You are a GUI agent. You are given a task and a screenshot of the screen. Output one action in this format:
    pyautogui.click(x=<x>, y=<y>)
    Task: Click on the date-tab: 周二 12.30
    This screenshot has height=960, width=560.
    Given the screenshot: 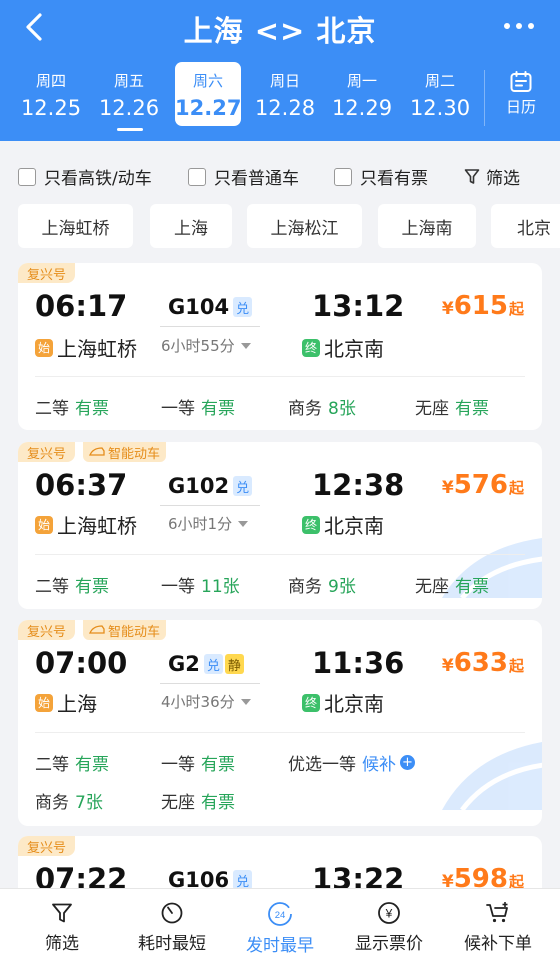 What is the action you would take?
    pyautogui.click(x=440, y=94)
    